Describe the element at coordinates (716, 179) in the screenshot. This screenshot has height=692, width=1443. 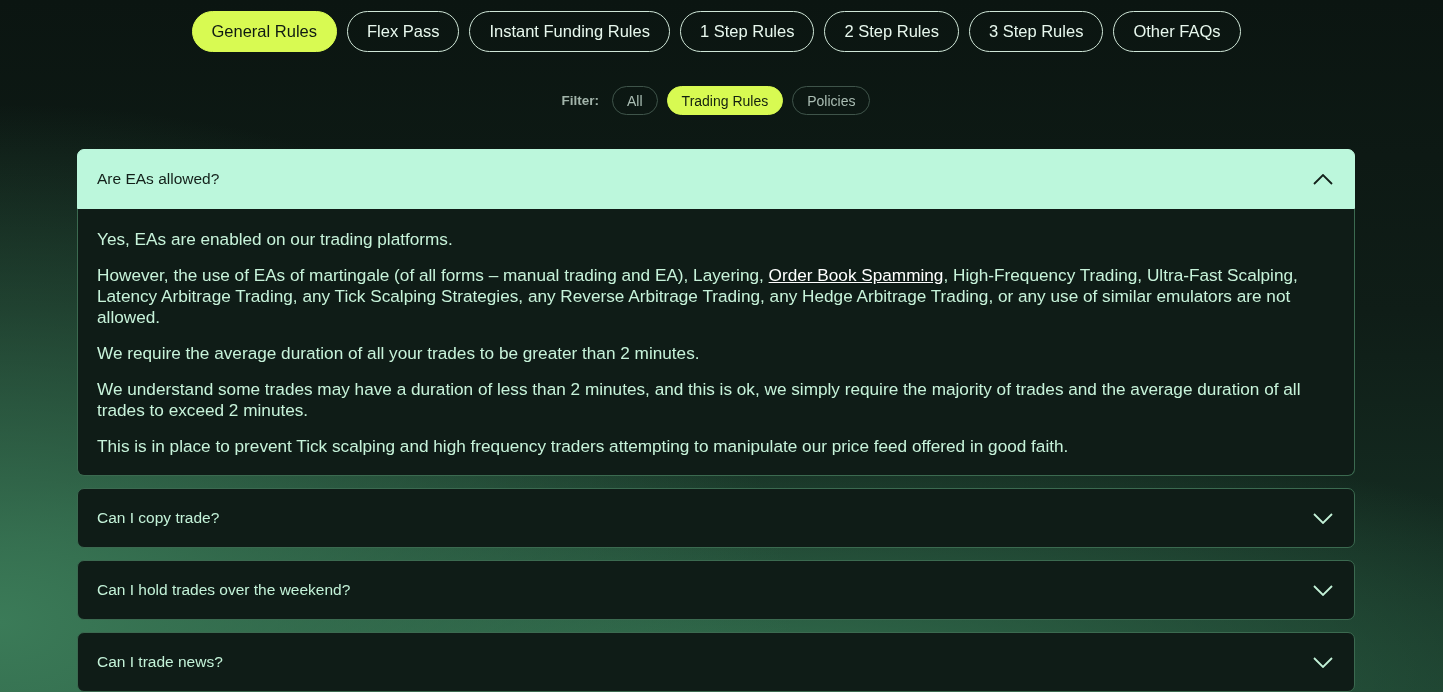
I see `faq-question: Are EAs allowed?` at that location.